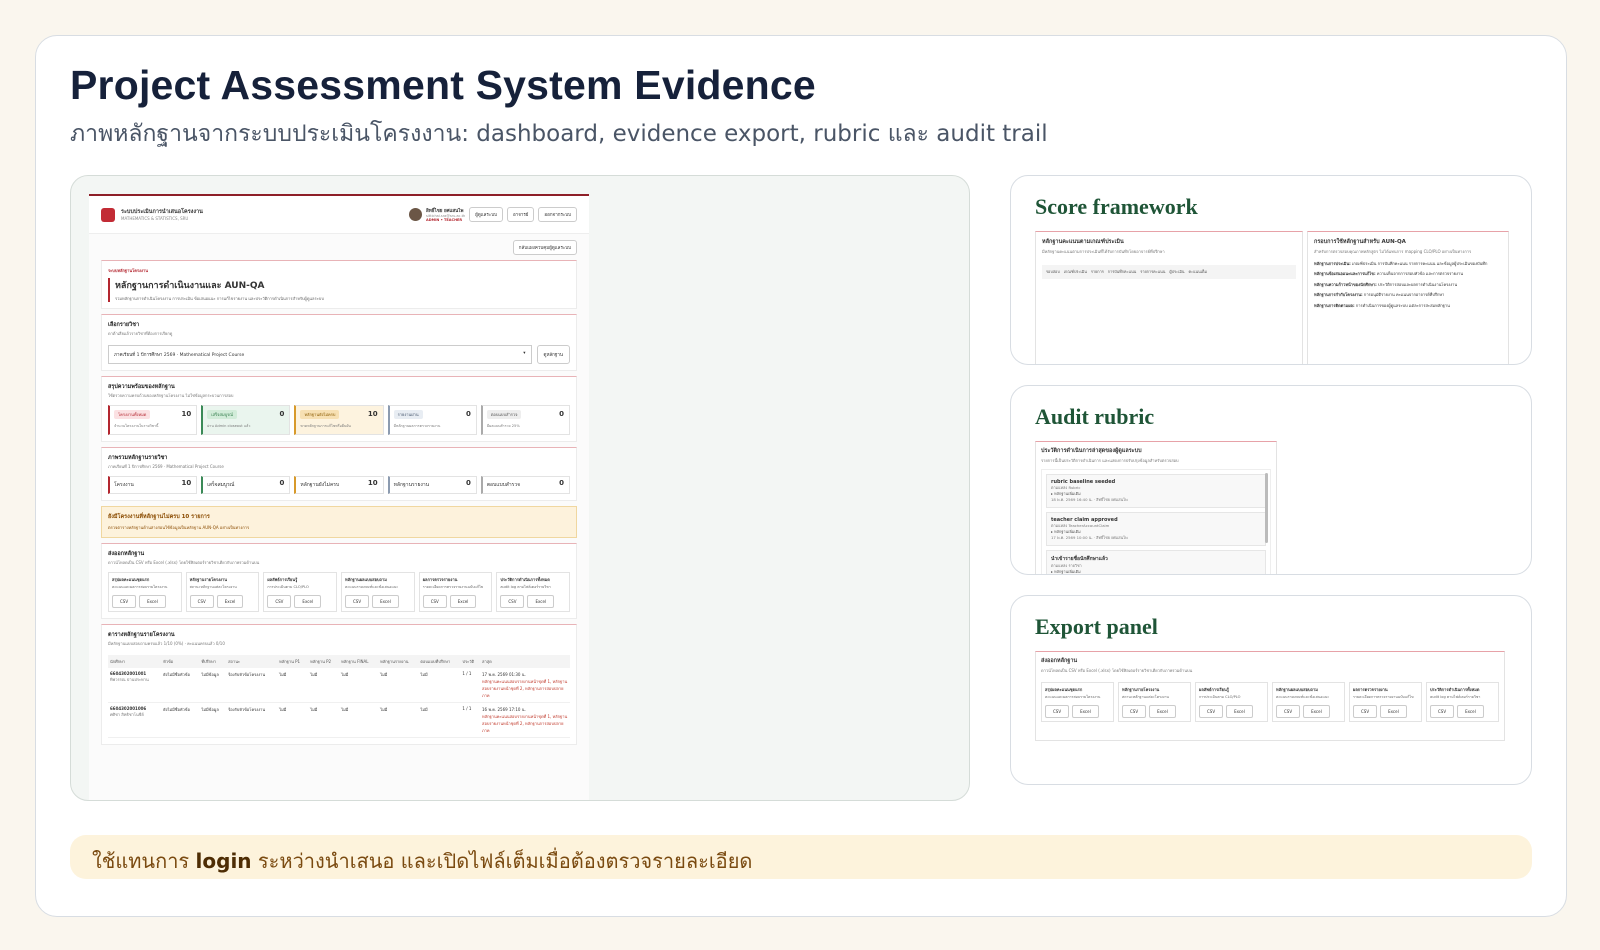 Image resolution: width=1600 pixels, height=950 pixels. I want to click on p2-cell: ไม่มี, so click(324, 685).